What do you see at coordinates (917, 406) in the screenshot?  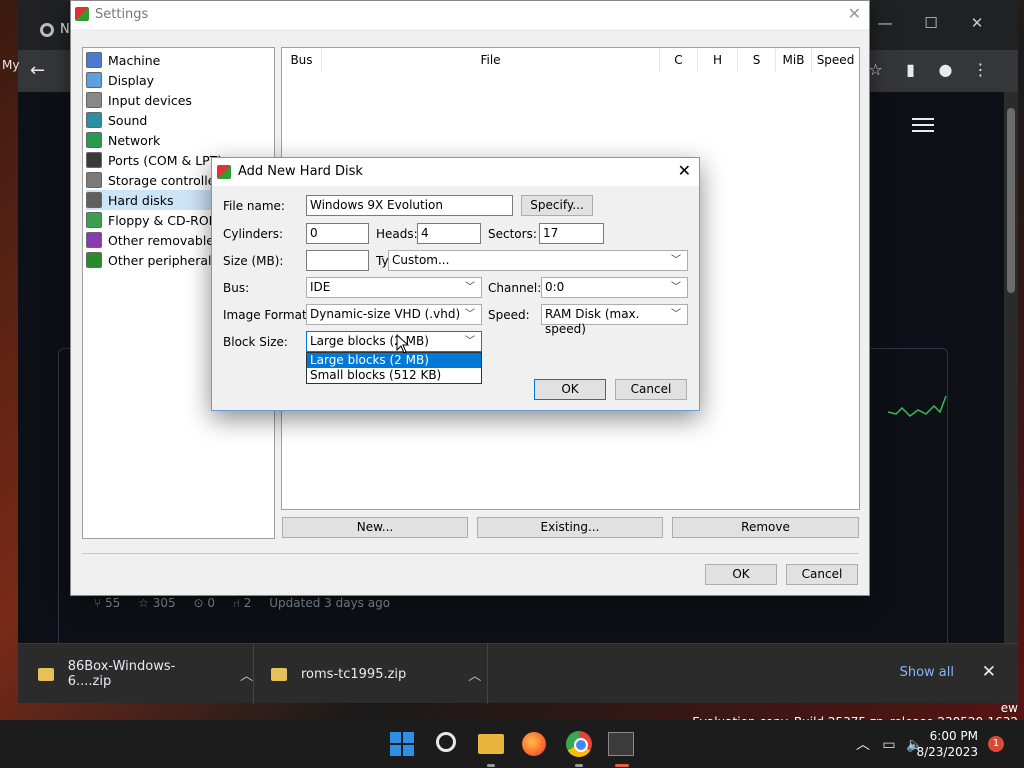 I see `activity-sparkline` at bounding box center [917, 406].